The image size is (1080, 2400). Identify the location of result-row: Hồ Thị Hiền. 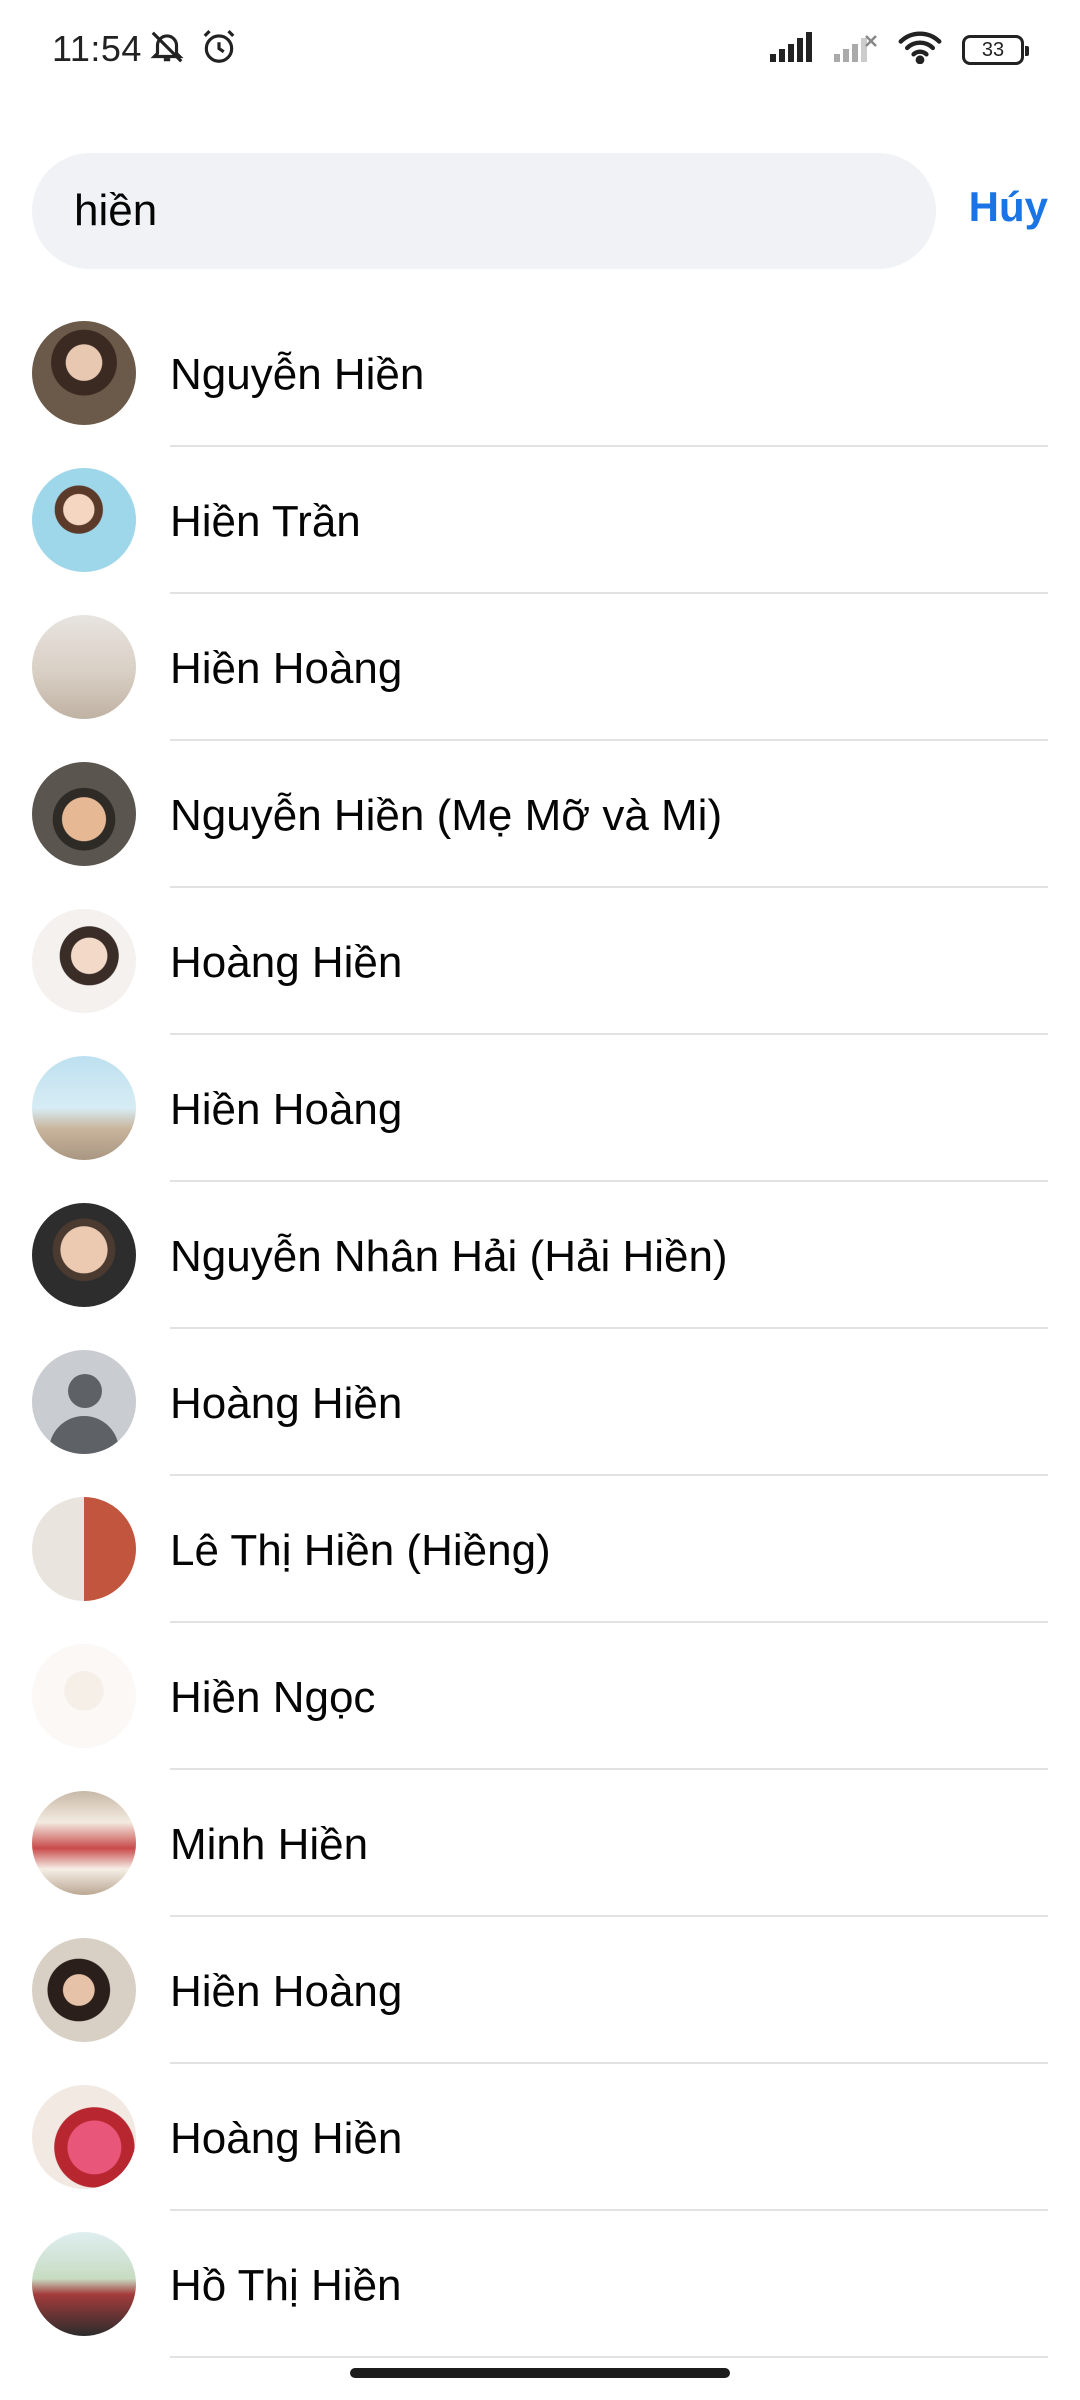
(540, 2284).